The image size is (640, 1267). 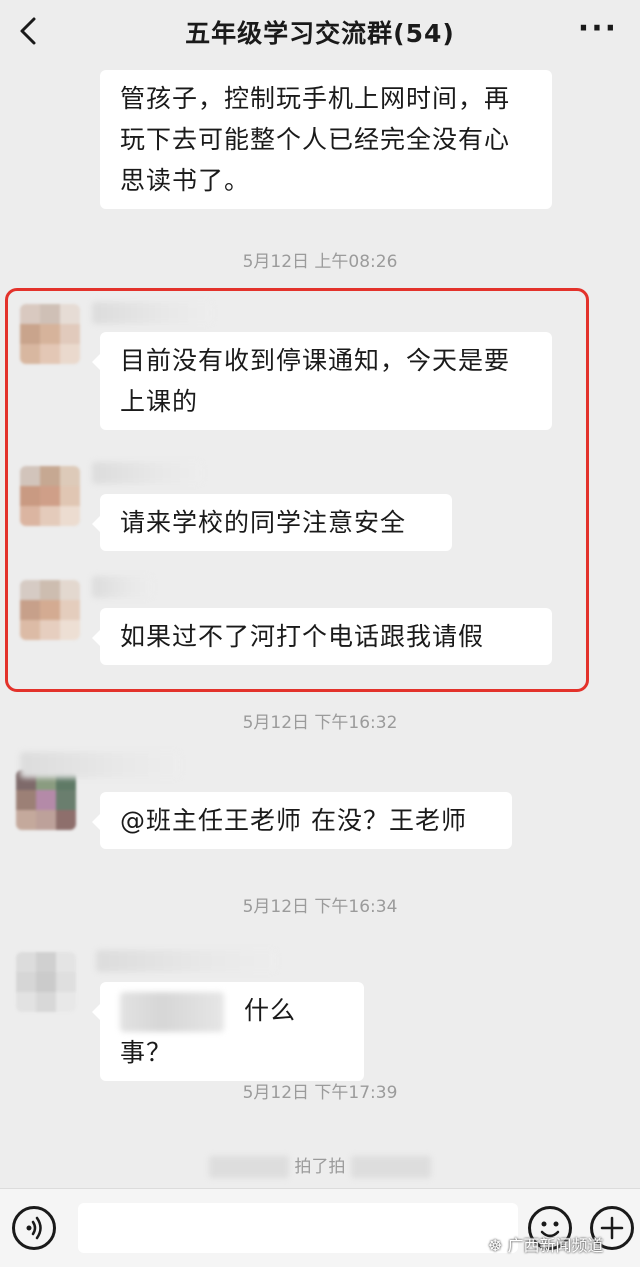 I want to click on message-bubble: @班主任王老师 在没？王老师, so click(x=302, y=820).